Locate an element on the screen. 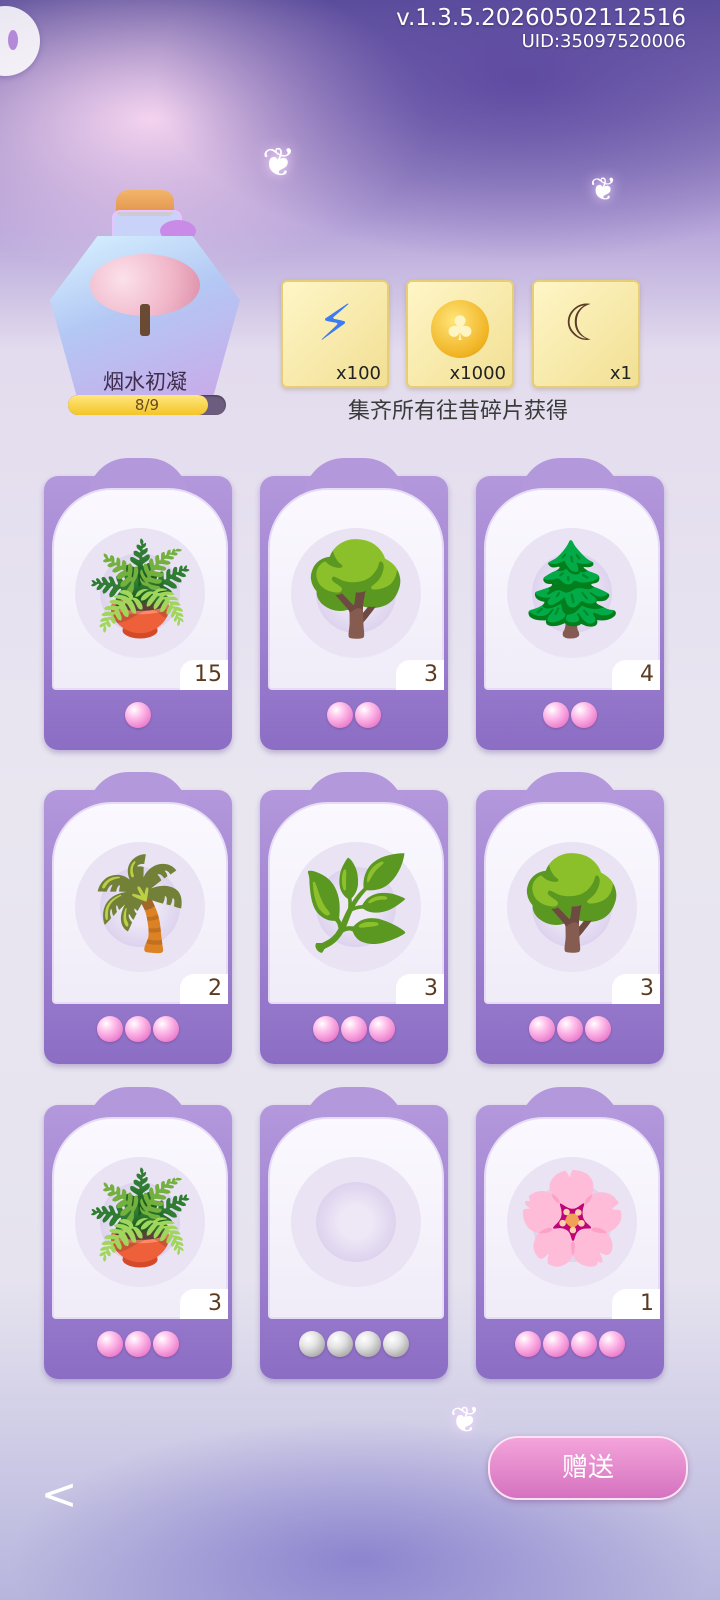  flower-crescent-ornament-icon: ☾ is located at coordinates (586, 323).